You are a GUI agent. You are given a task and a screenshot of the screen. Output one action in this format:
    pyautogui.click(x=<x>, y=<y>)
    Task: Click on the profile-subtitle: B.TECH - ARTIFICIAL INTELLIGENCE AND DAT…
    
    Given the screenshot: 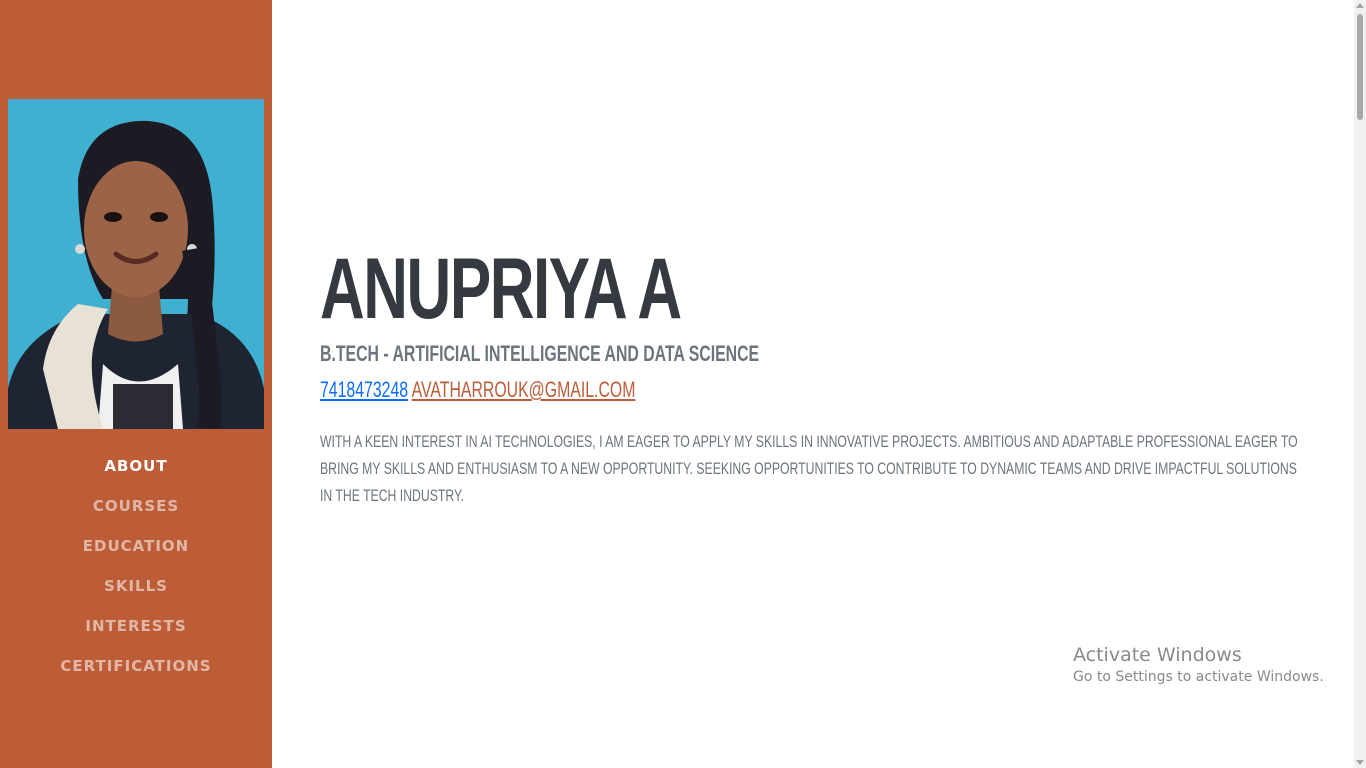 What is the action you would take?
    pyautogui.click(x=540, y=353)
    